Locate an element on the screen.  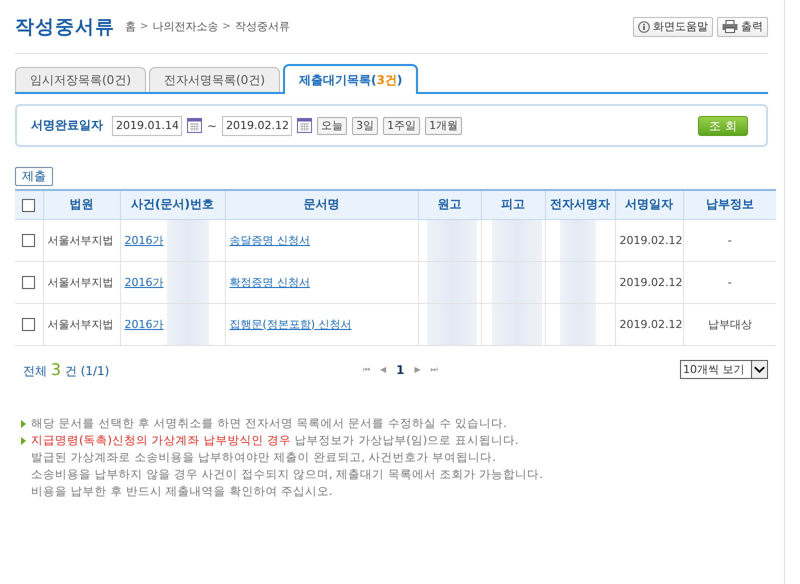
tab: 제출대기목록(3건) is located at coordinates (350, 79).